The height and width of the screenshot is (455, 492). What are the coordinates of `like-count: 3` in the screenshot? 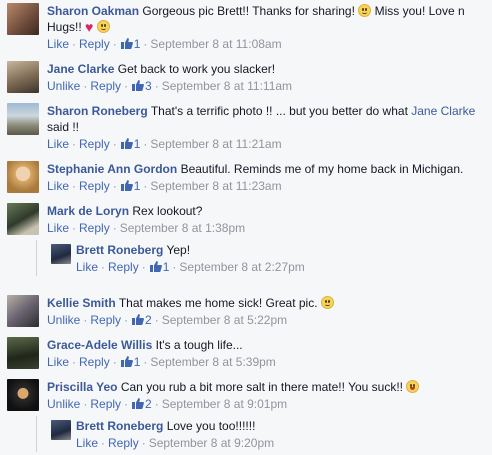 It's located at (141, 86).